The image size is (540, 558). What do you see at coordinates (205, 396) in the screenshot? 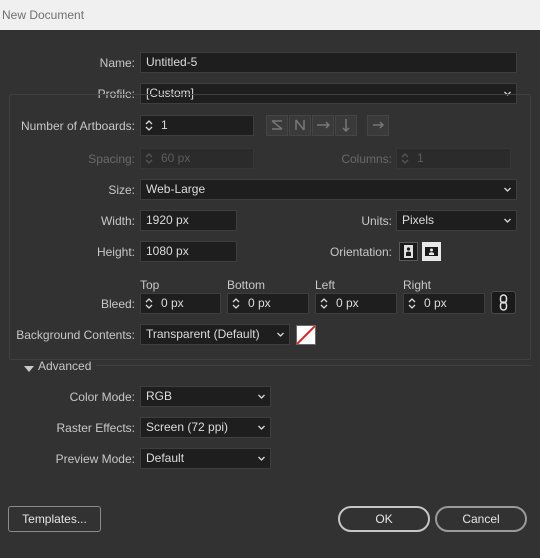
I see `color-mode-select: RGB` at bounding box center [205, 396].